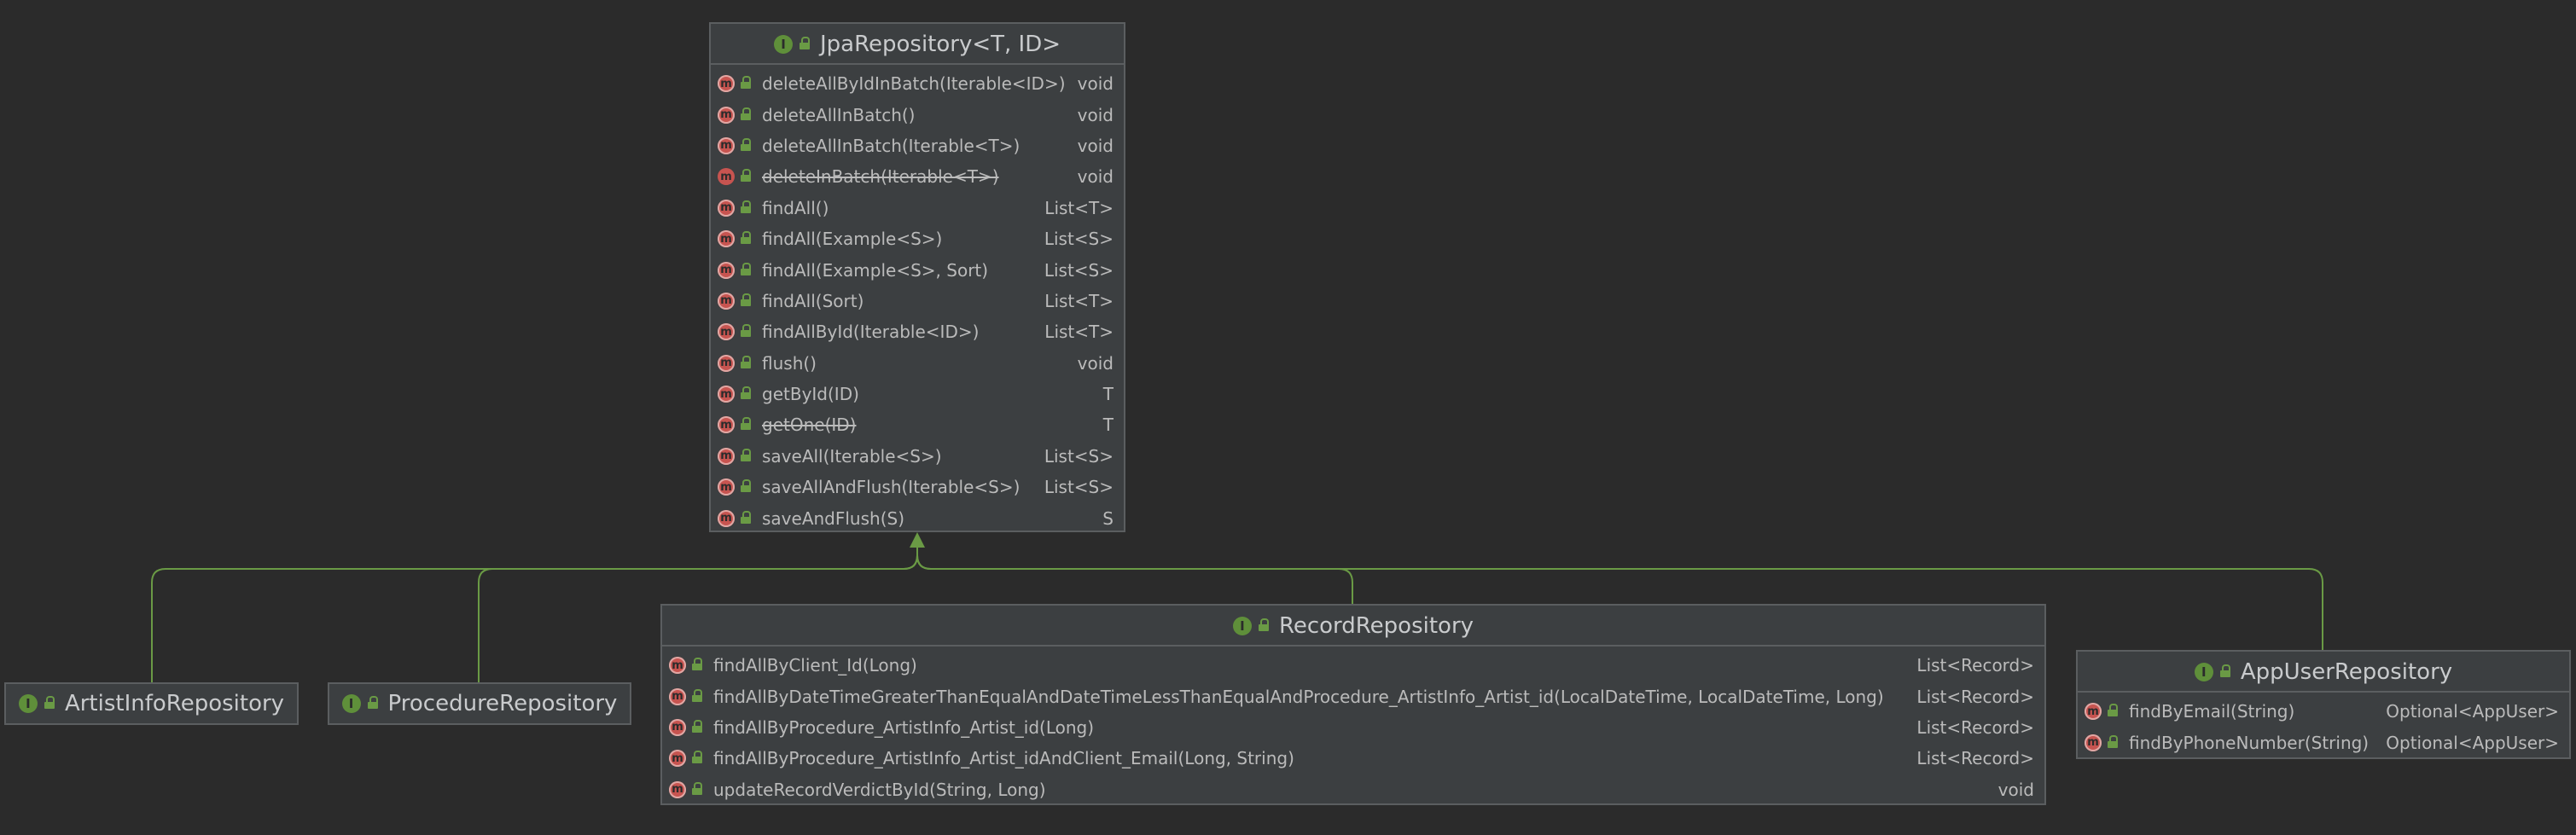 Image resolution: width=2576 pixels, height=835 pixels. I want to click on method-row: m deleteInBatch(Iterable<T>) void, so click(918, 176).